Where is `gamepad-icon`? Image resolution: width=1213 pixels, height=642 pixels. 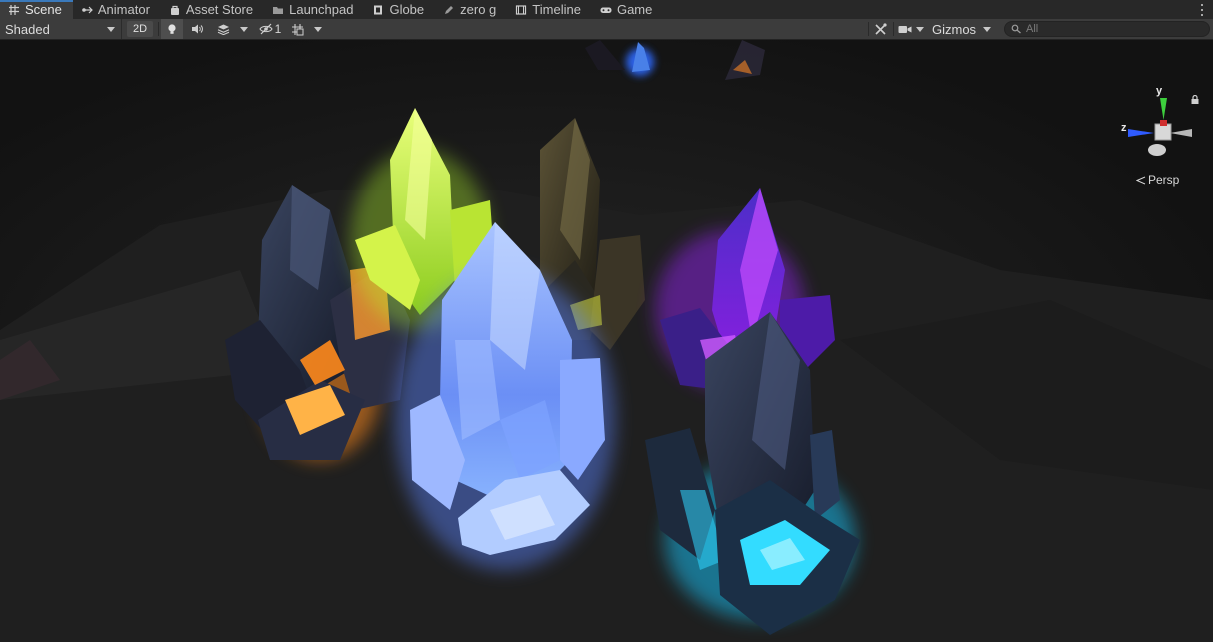
gamepad-icon is located at coordinates (606, 10).